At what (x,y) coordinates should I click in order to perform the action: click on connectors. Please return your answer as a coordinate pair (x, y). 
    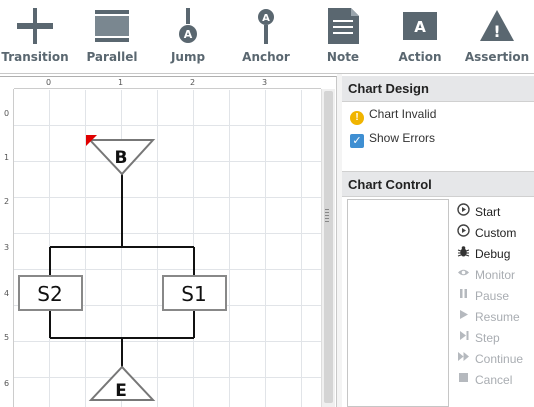
    Looking at the image, I should click on (122, 270).